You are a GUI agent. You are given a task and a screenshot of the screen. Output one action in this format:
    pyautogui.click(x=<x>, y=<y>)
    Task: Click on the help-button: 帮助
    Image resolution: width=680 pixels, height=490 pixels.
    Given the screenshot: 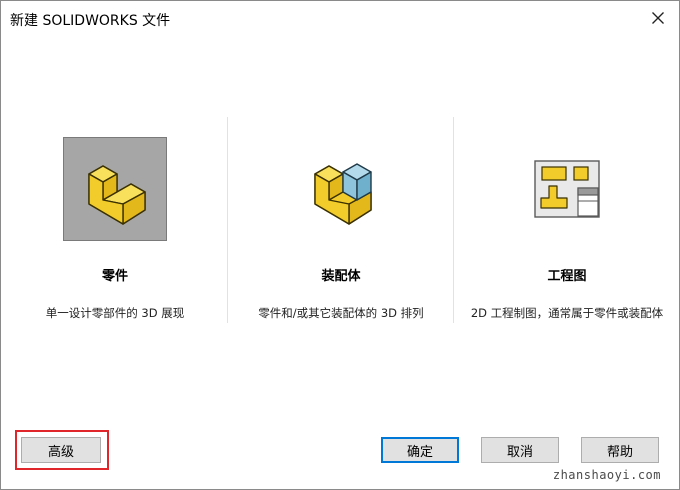 What is the action you would take?
    pyautogui.click(x=620, y=450)
    